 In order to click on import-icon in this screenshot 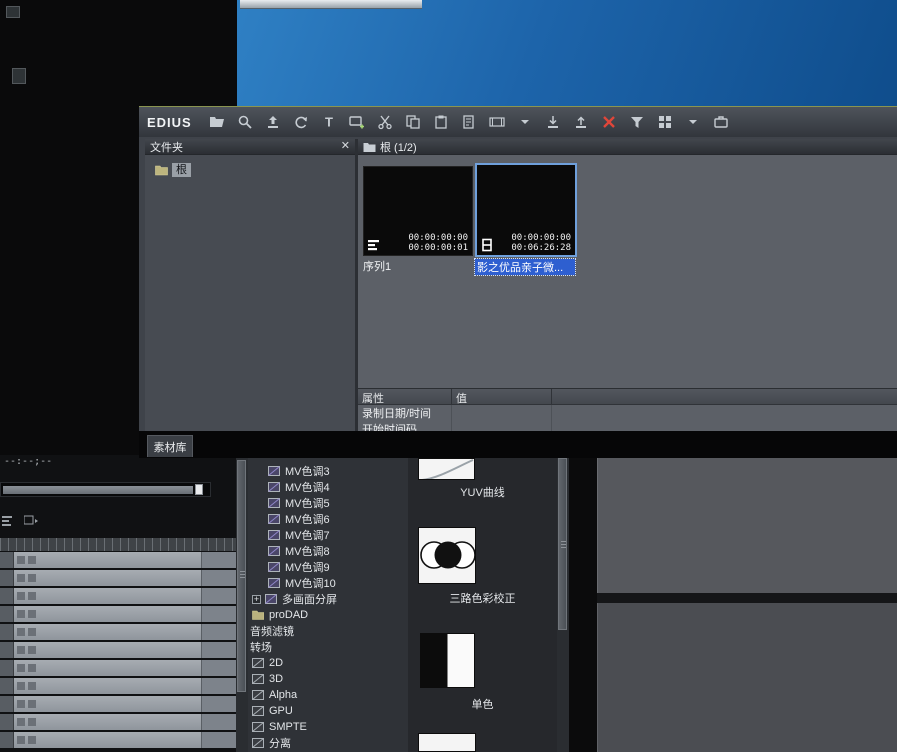, I will do `click(553, 122)`.